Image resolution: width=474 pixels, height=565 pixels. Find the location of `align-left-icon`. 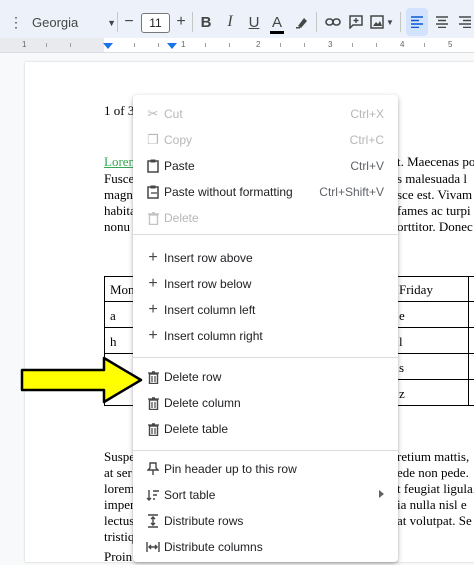

align-left-icon is located at coordinates (417, 22).